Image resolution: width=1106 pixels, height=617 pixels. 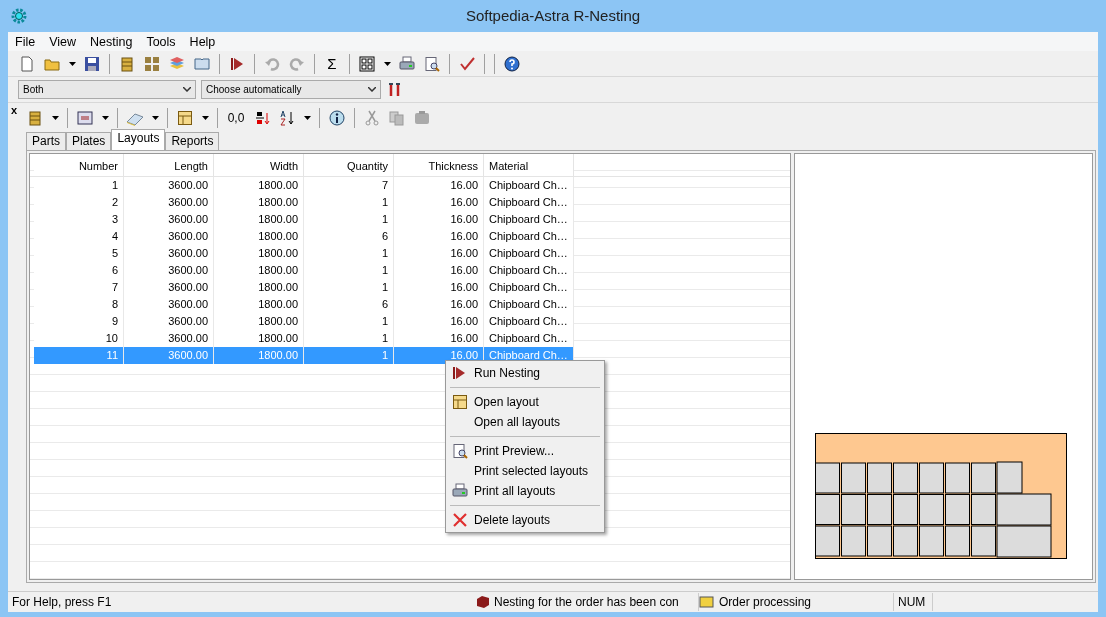 I want to click on grid-icon, so click(x=460, y=402).